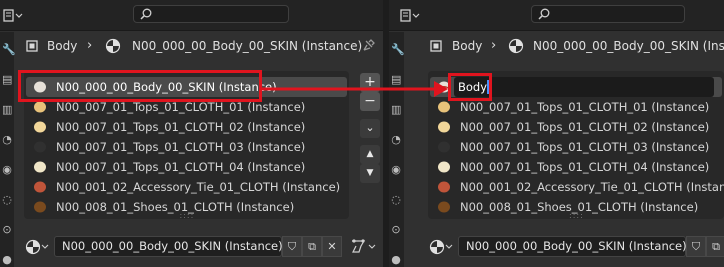  What do you see at coordinates (365, 247) in the screenshot?
I see `link-type-icon` at bounding box center [365, 247].